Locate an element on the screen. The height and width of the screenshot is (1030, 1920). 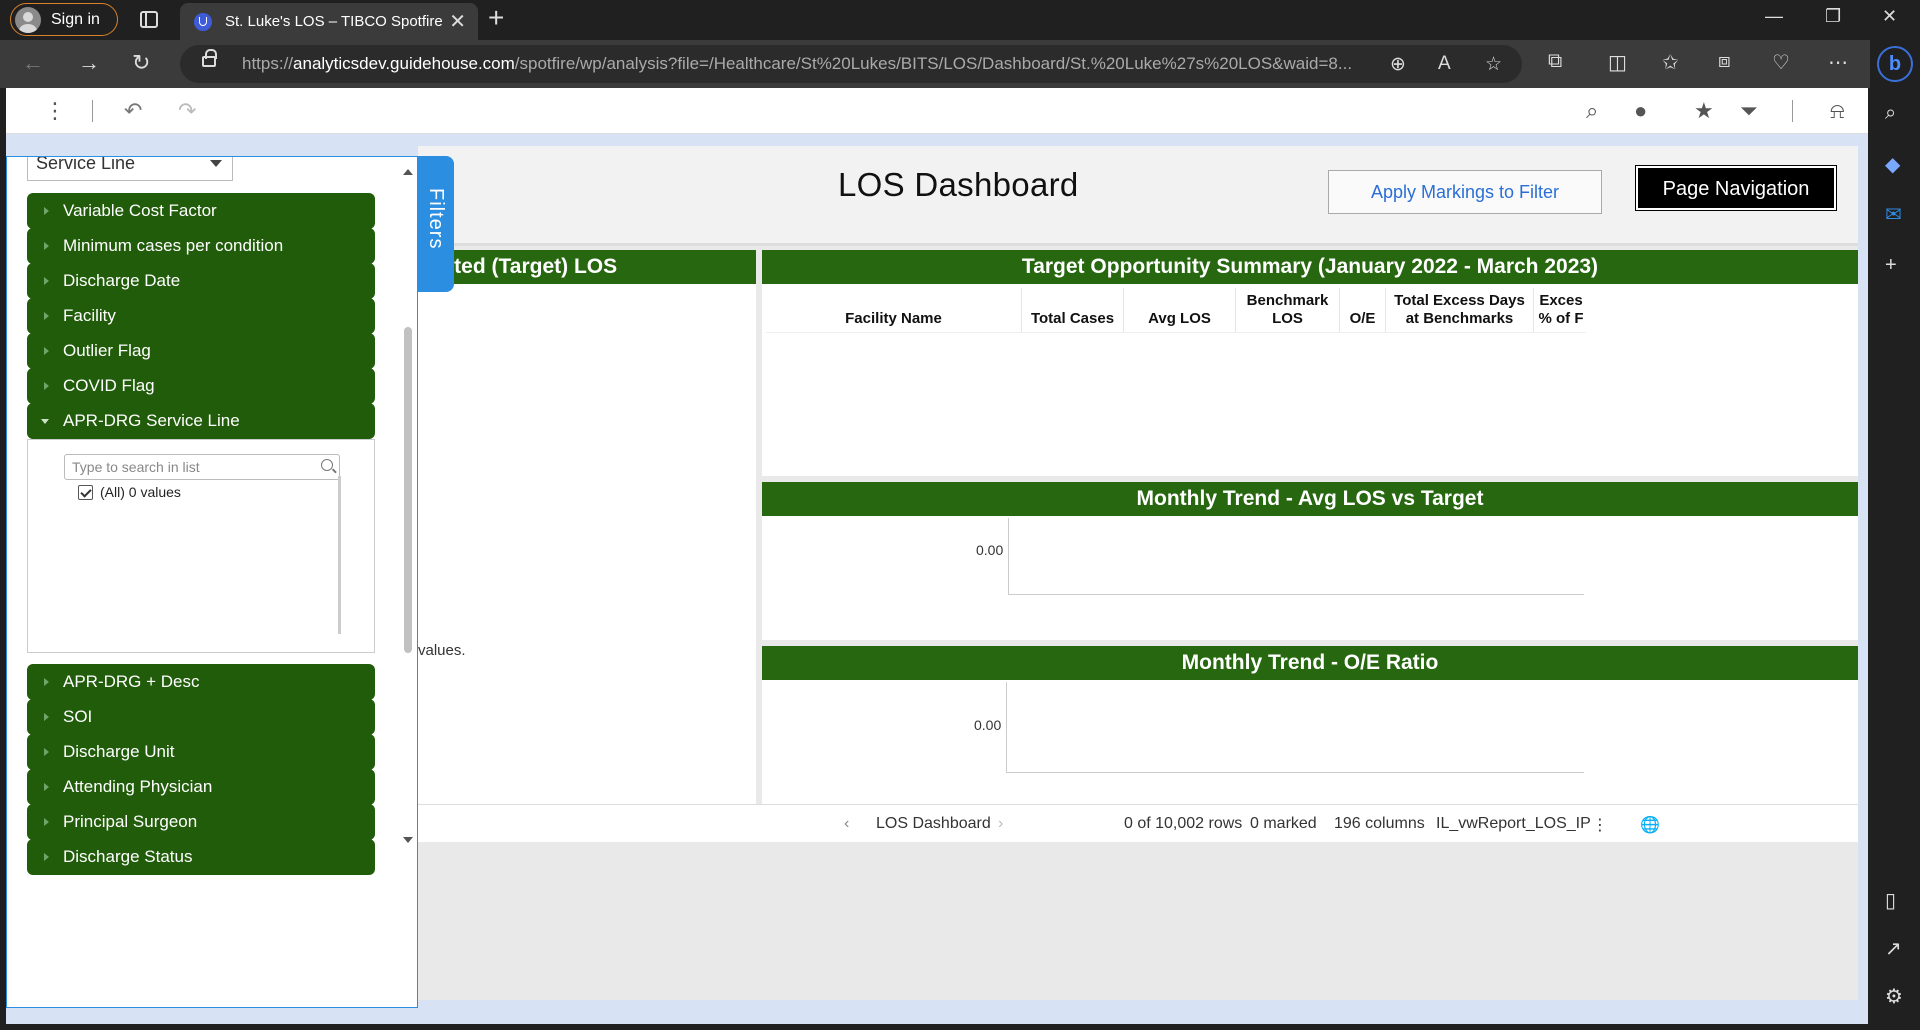
redo-icon: ↷ is located at coordinates (187, 111).